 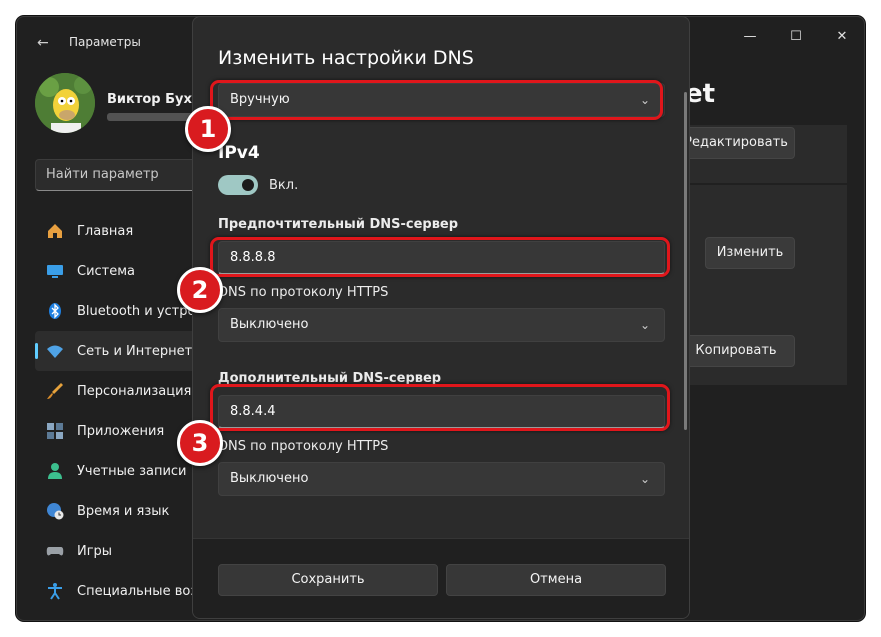 I want to click on app-title: Параметры, so click(x=105, y=42).